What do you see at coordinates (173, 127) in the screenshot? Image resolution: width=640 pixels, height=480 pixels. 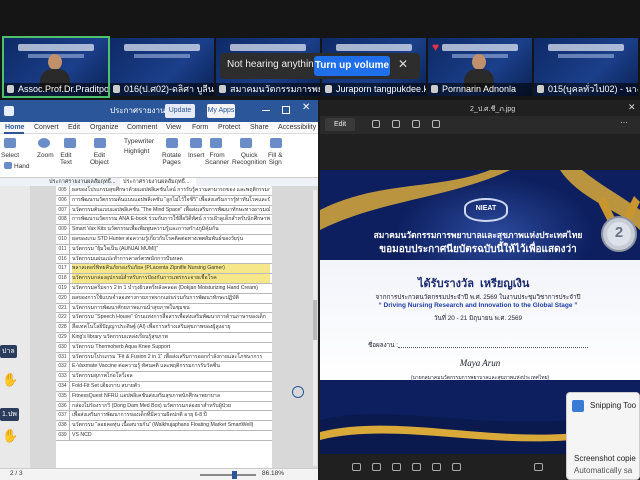 I see `menu-tab-view: View` at bounding box center [173, 127].